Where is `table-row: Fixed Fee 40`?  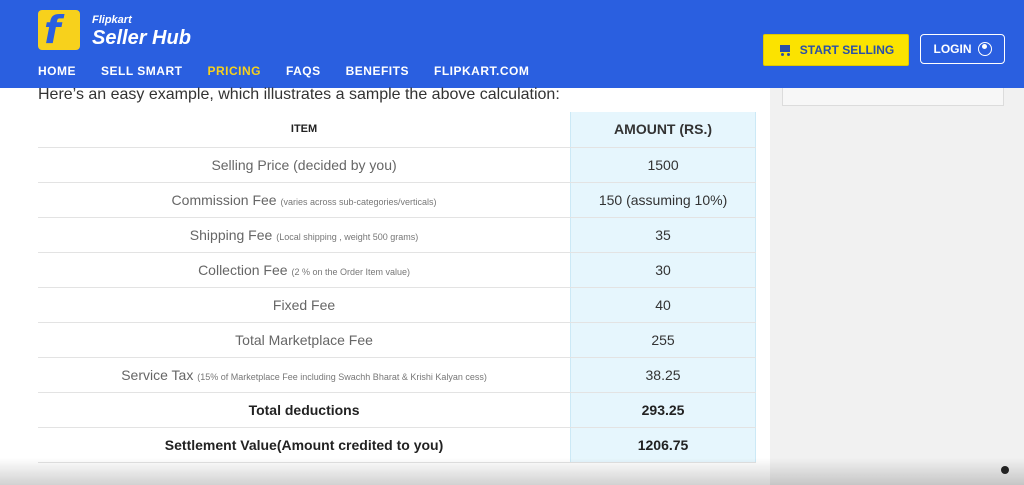 table-row: Fixed Fee 40 is located at coordinates (397, 305).